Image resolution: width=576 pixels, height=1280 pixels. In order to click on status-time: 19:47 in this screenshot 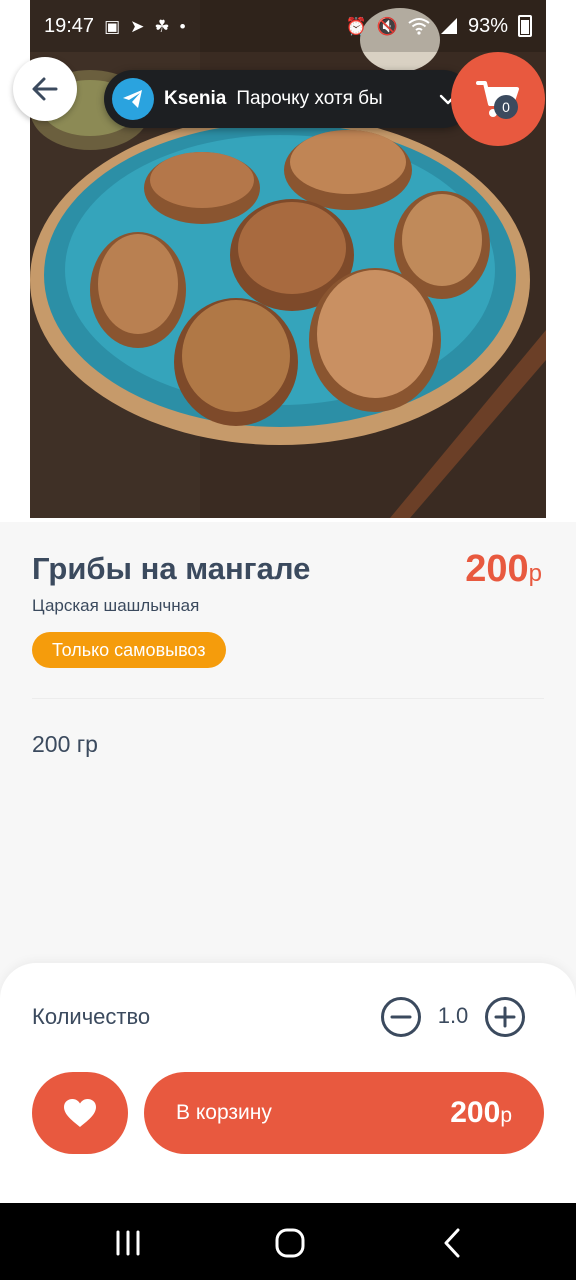, I will do `click(69, 25)`.